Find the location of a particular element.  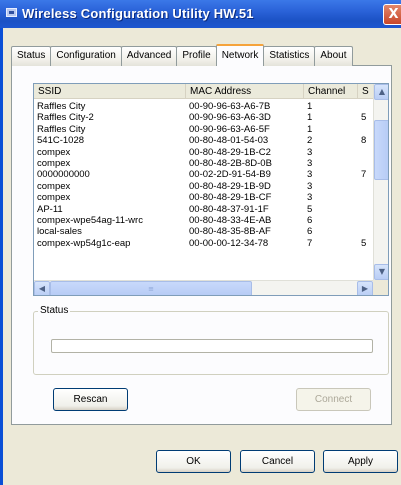

network-row: compex 00-80-48-29-1B-CF 3 is located at coordinates (211, 197).